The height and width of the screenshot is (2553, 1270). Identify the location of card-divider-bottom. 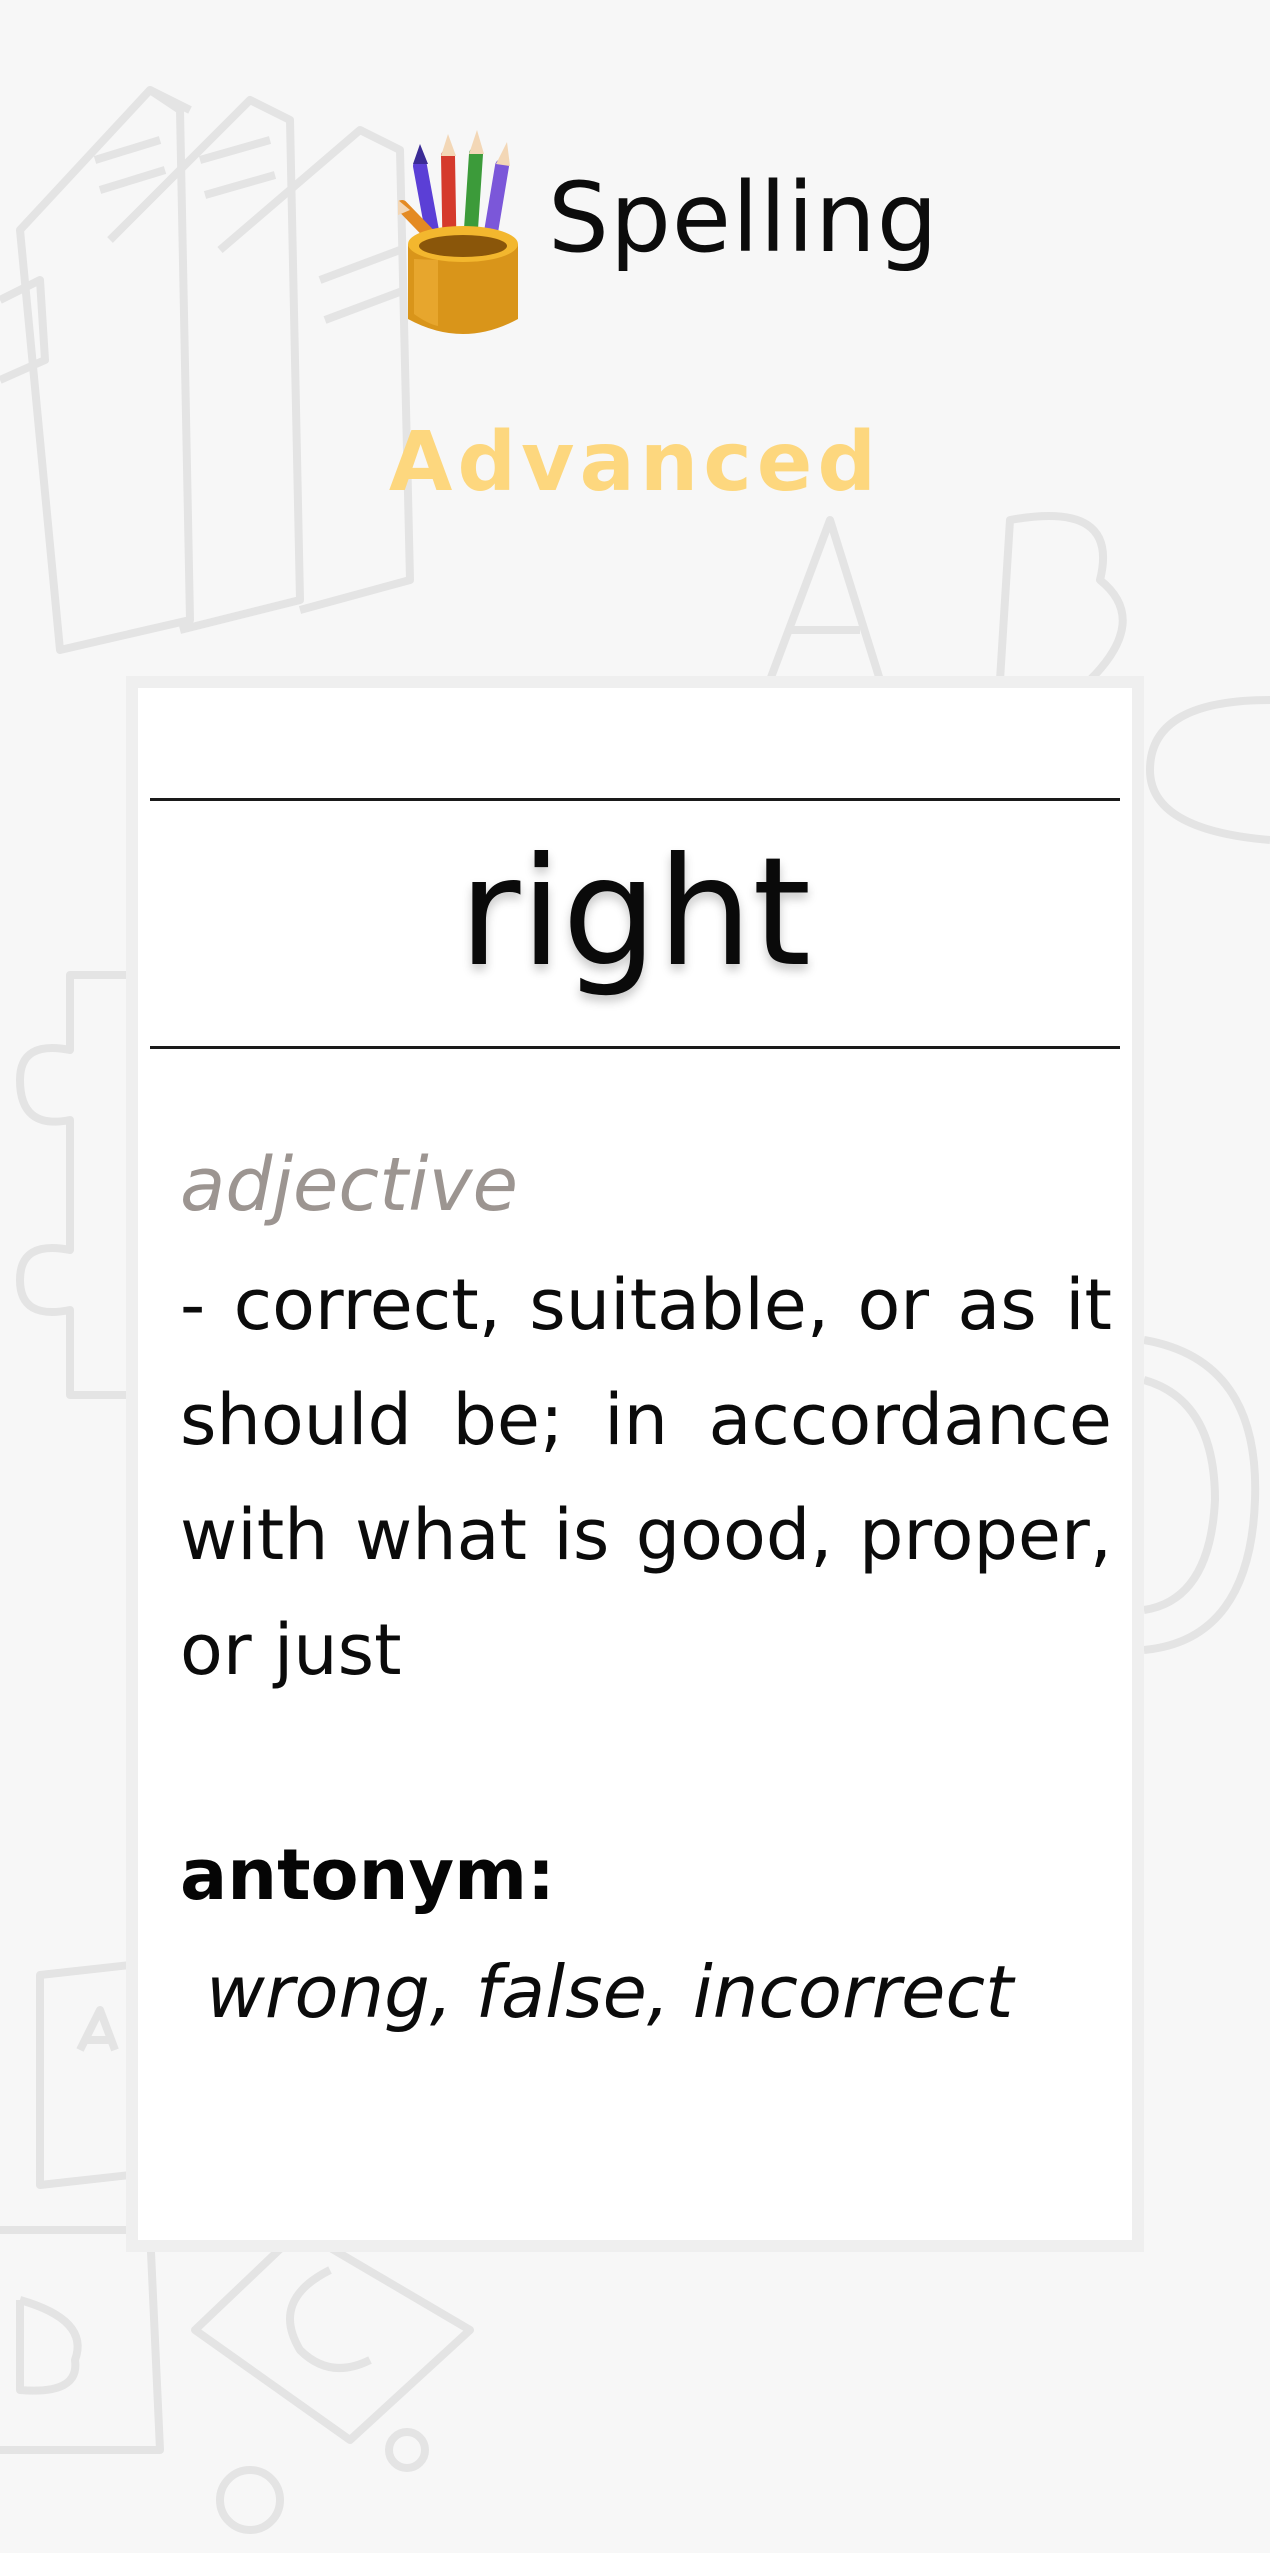
(635, 1047).